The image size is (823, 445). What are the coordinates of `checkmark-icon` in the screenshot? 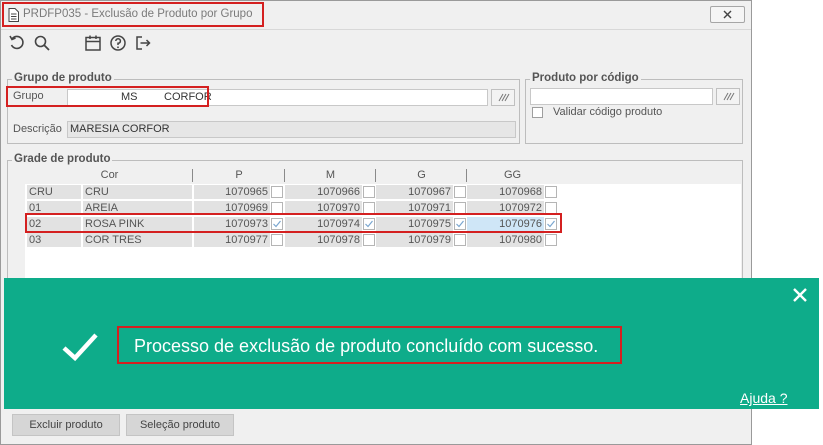 It's located at (80, 347).